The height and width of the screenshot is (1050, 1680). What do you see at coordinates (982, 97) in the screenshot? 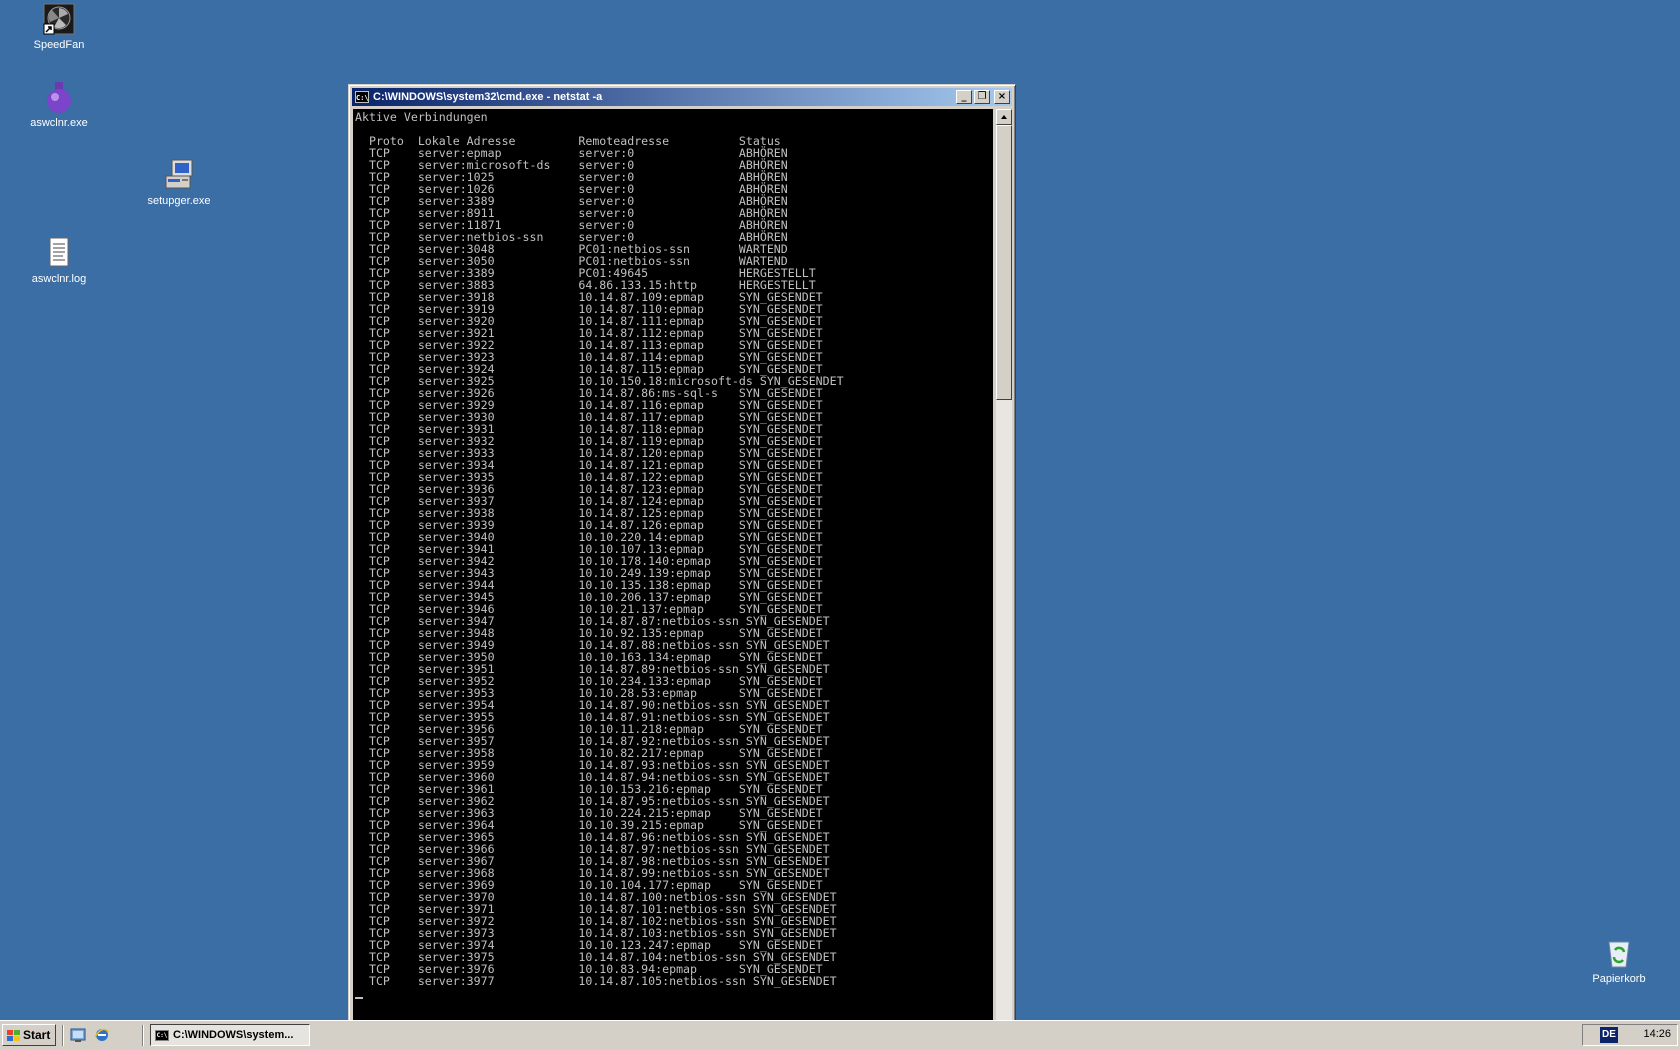
I see `restore-button: ❐` at bounding box center [982, 97].